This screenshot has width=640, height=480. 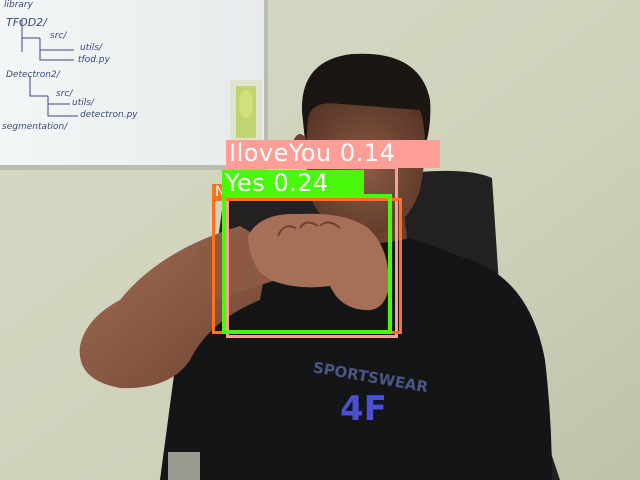 I want to click on whiteboard-text: tfod.py, so click(x=94, y=60).